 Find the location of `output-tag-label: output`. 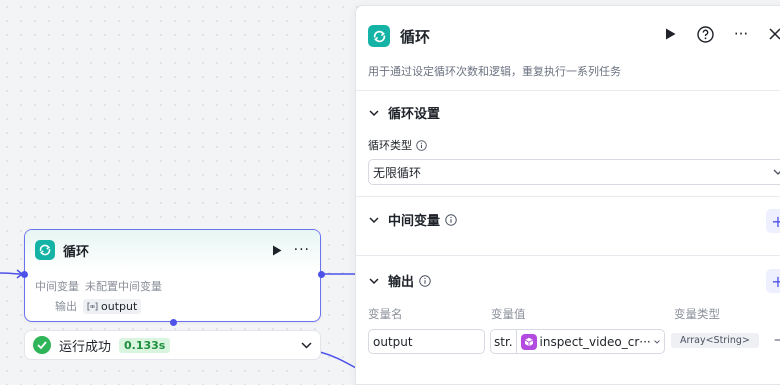

output-tag-label: output is located at coordinates (119, 306).